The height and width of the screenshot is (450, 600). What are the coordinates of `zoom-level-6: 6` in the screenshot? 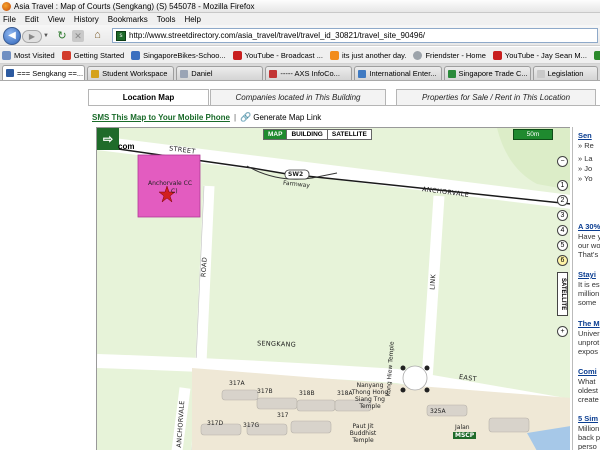 It's located at (562, 260).